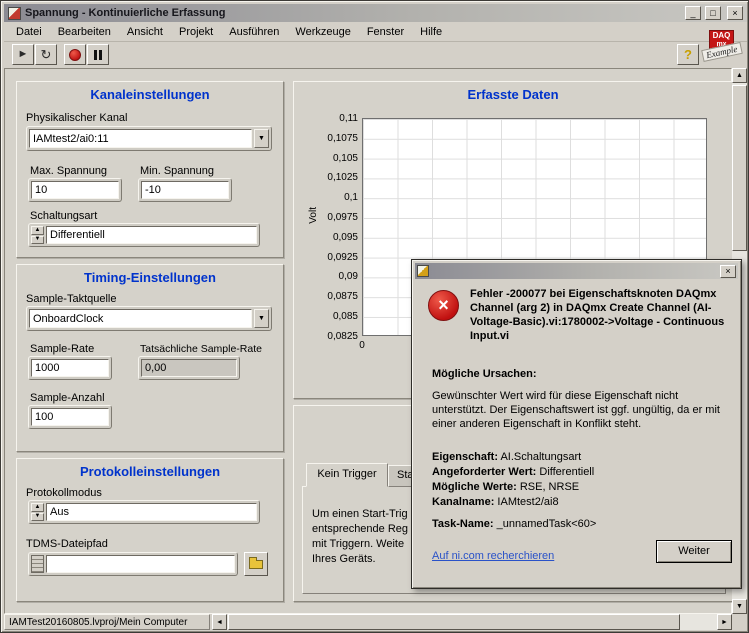 Image resolution: width=749 pixels, height=633 pixels. What do you see at coordinates (62, 349) in the screenshot?
I see `sample-rate-label: Sample-Rate` at bounding box center [62, 349].